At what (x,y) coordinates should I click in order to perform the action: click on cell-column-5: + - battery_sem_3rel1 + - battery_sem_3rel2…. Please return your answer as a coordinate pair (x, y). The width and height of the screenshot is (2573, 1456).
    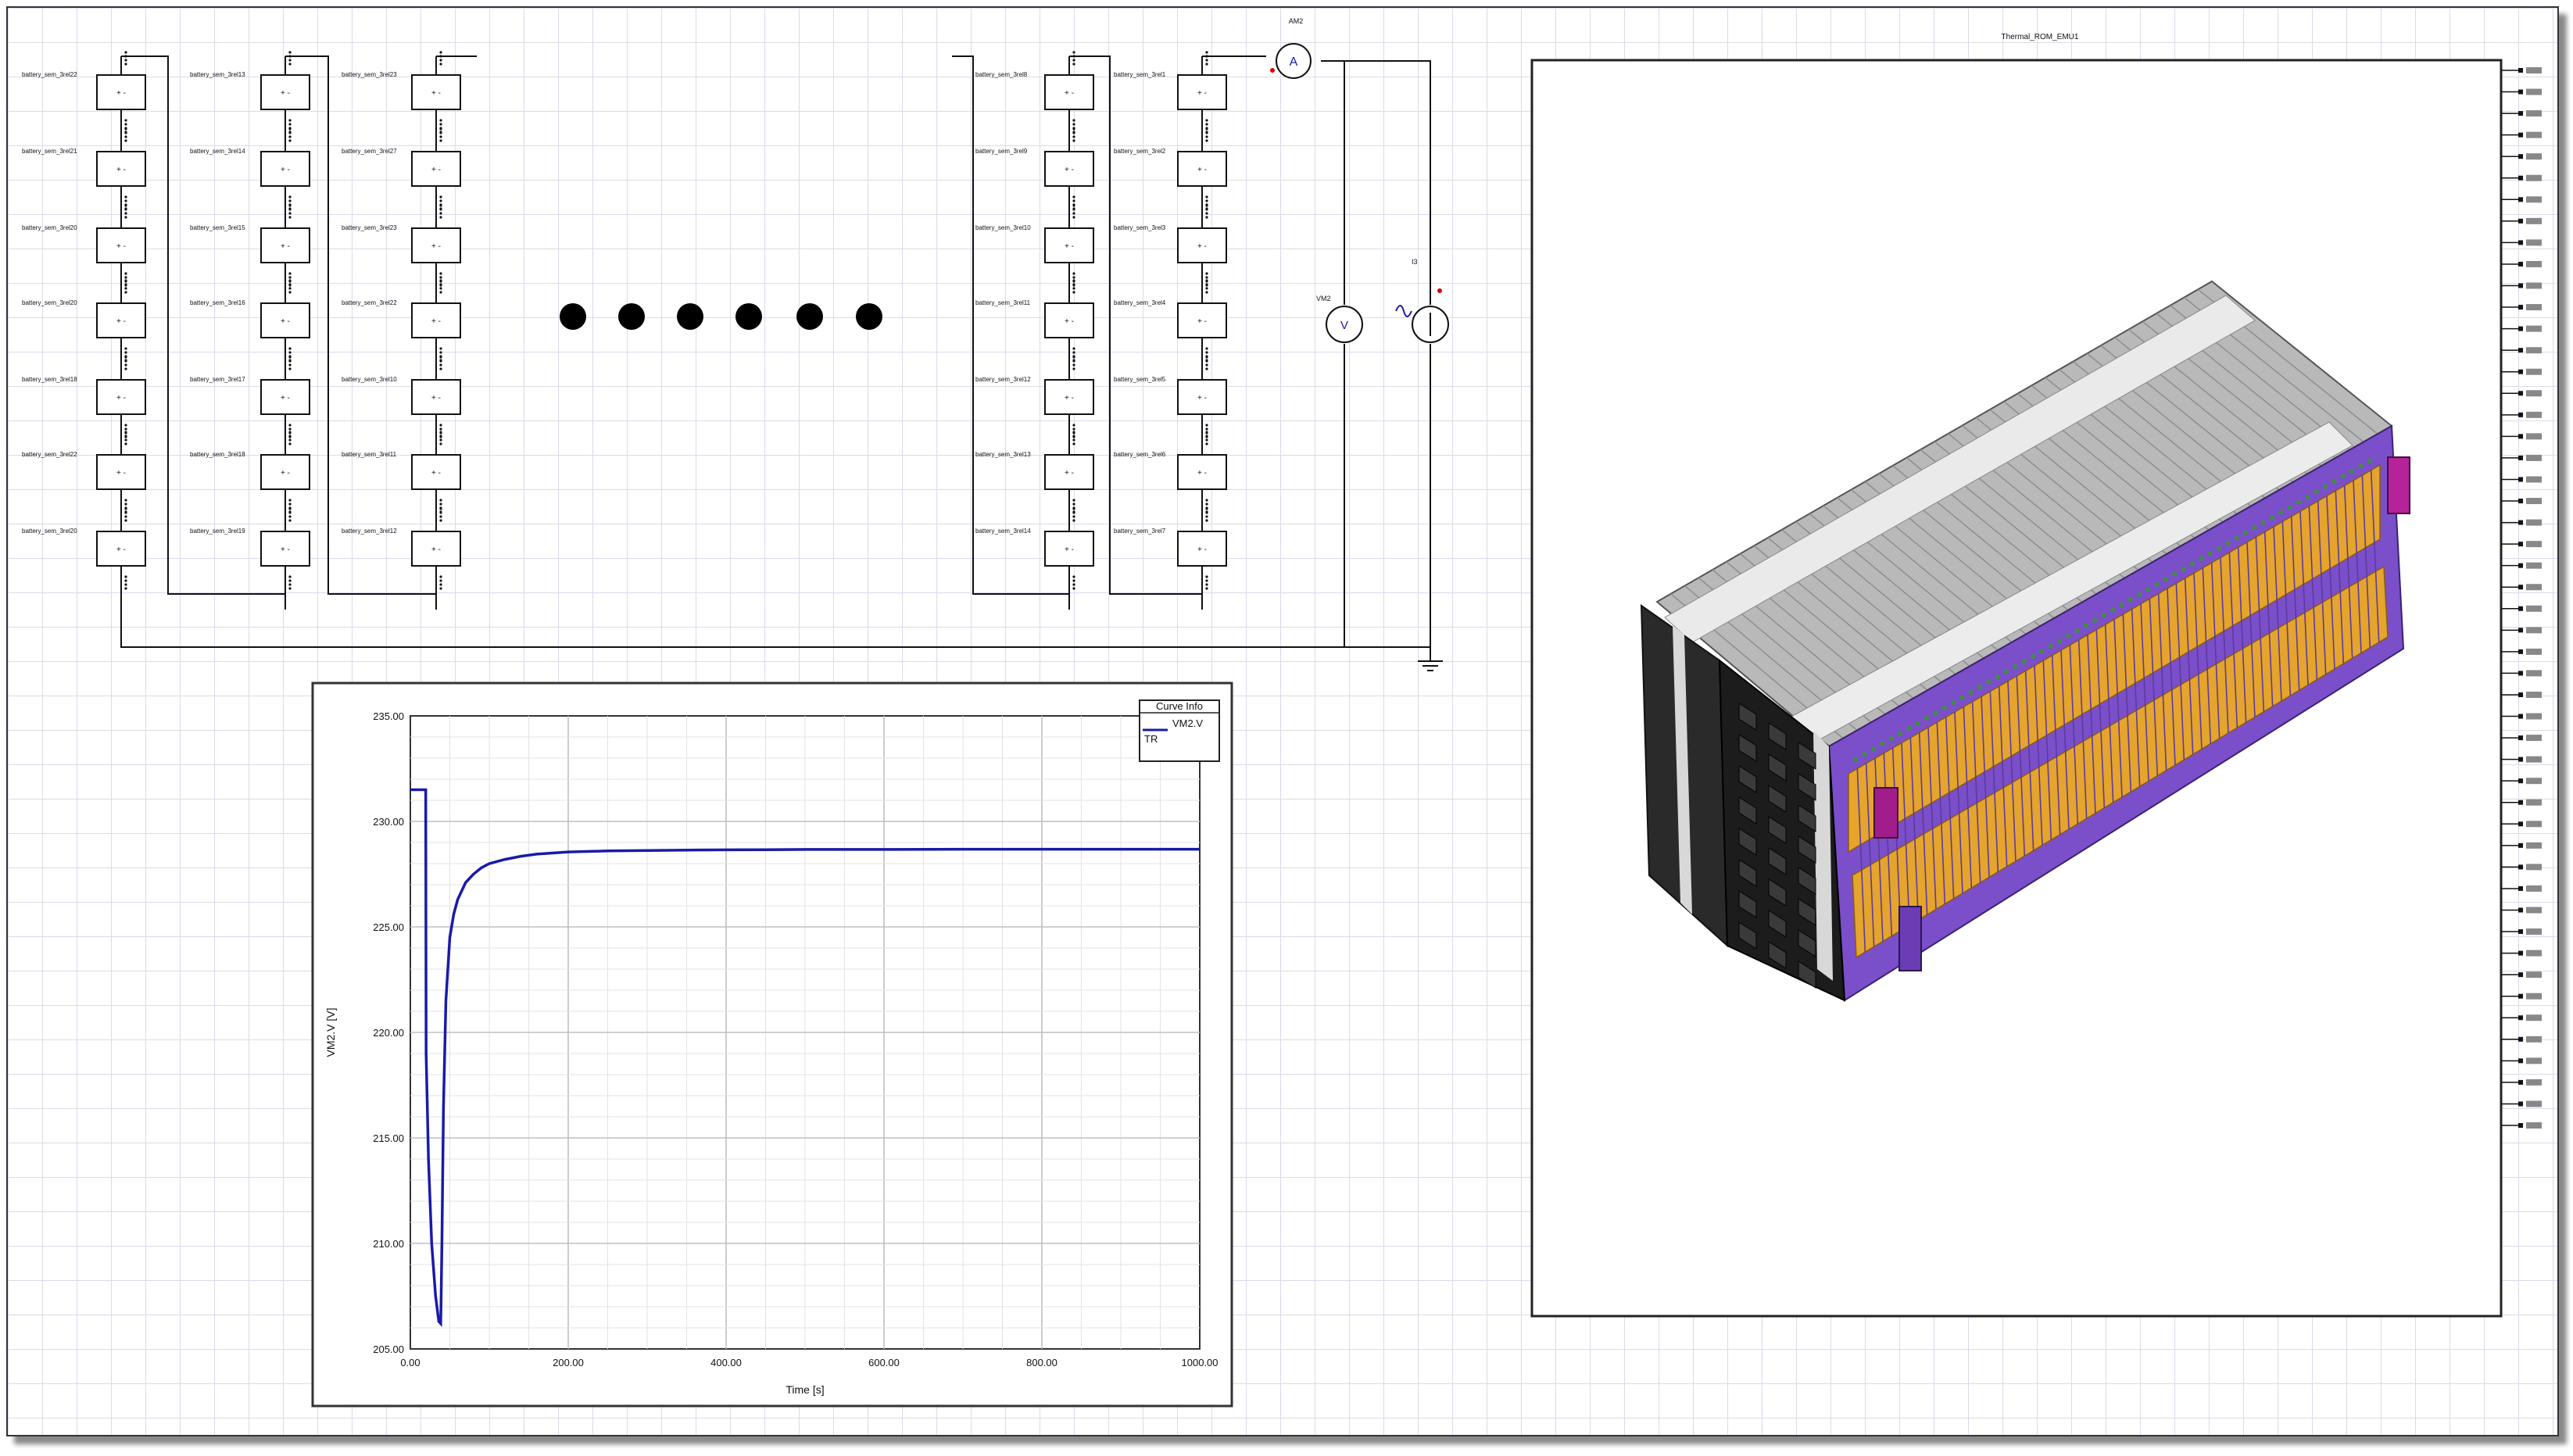
    Looking at the image, I should click on (1170, 330).